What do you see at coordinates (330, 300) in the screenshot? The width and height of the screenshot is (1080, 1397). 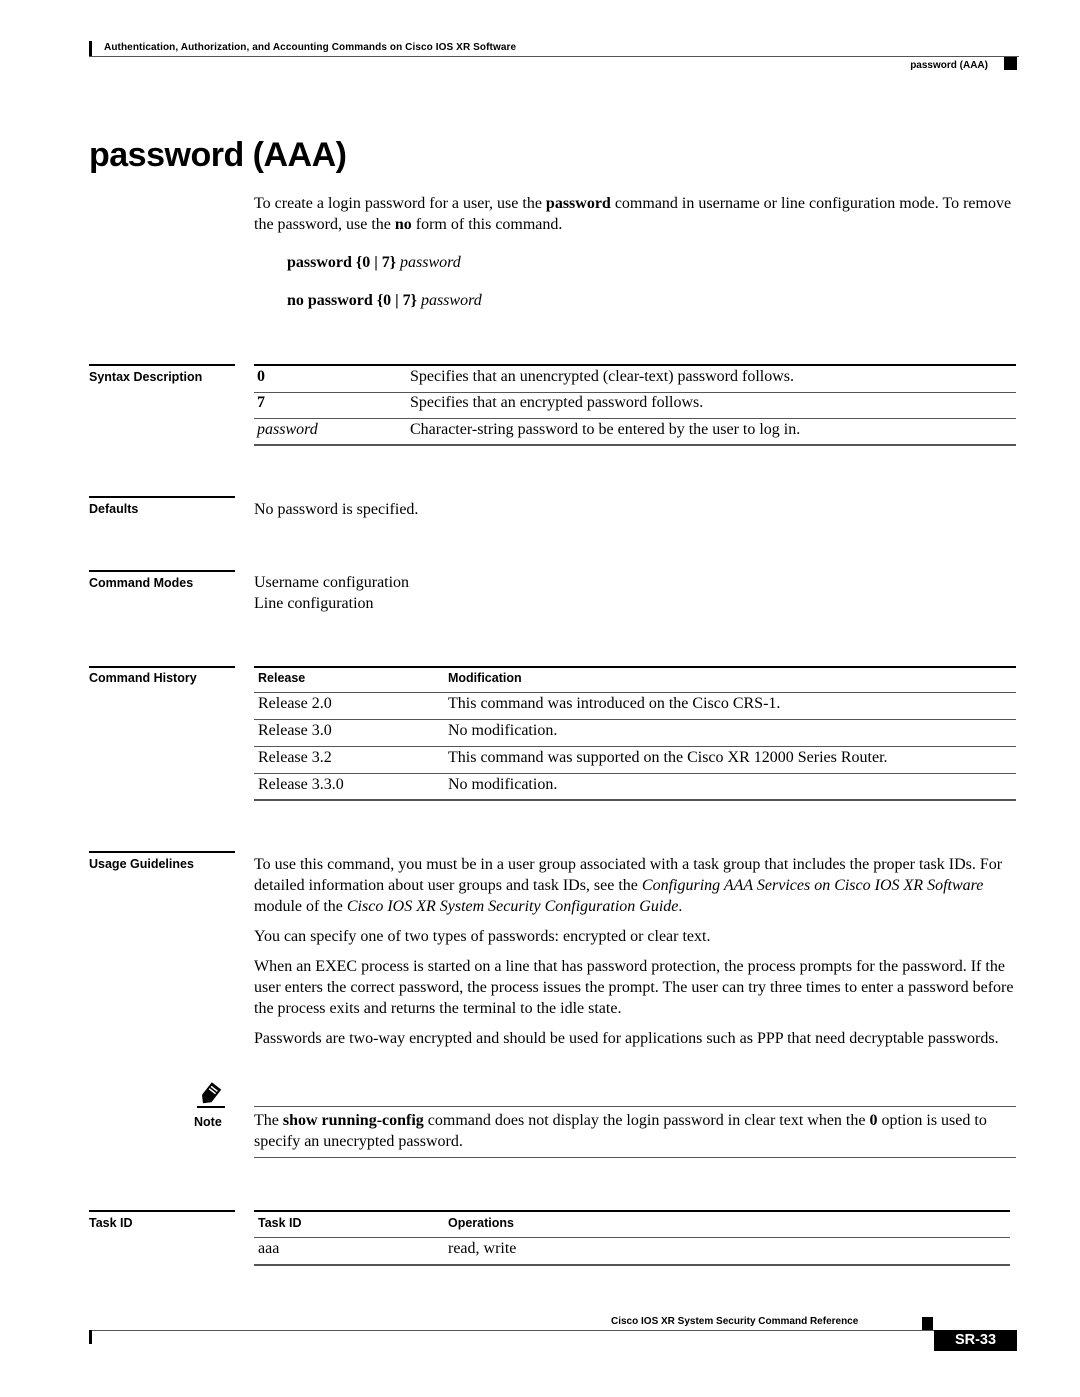 I see `syntax-command: no password` at bounding box center [330, 300].